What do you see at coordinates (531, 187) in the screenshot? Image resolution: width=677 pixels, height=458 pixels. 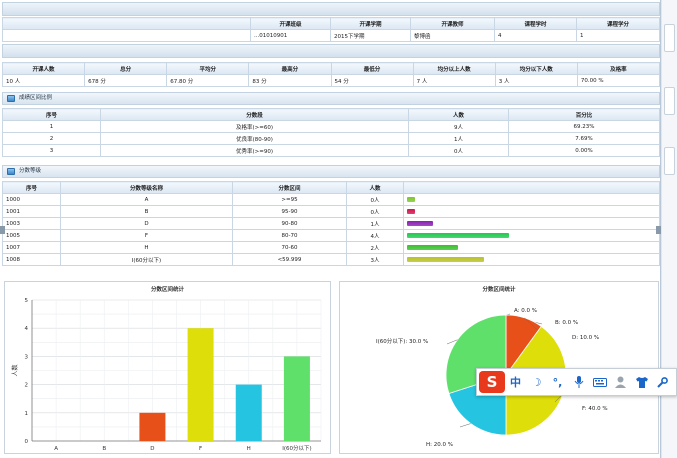 I see `grade-header-bar` at bounding box center [531, 187].